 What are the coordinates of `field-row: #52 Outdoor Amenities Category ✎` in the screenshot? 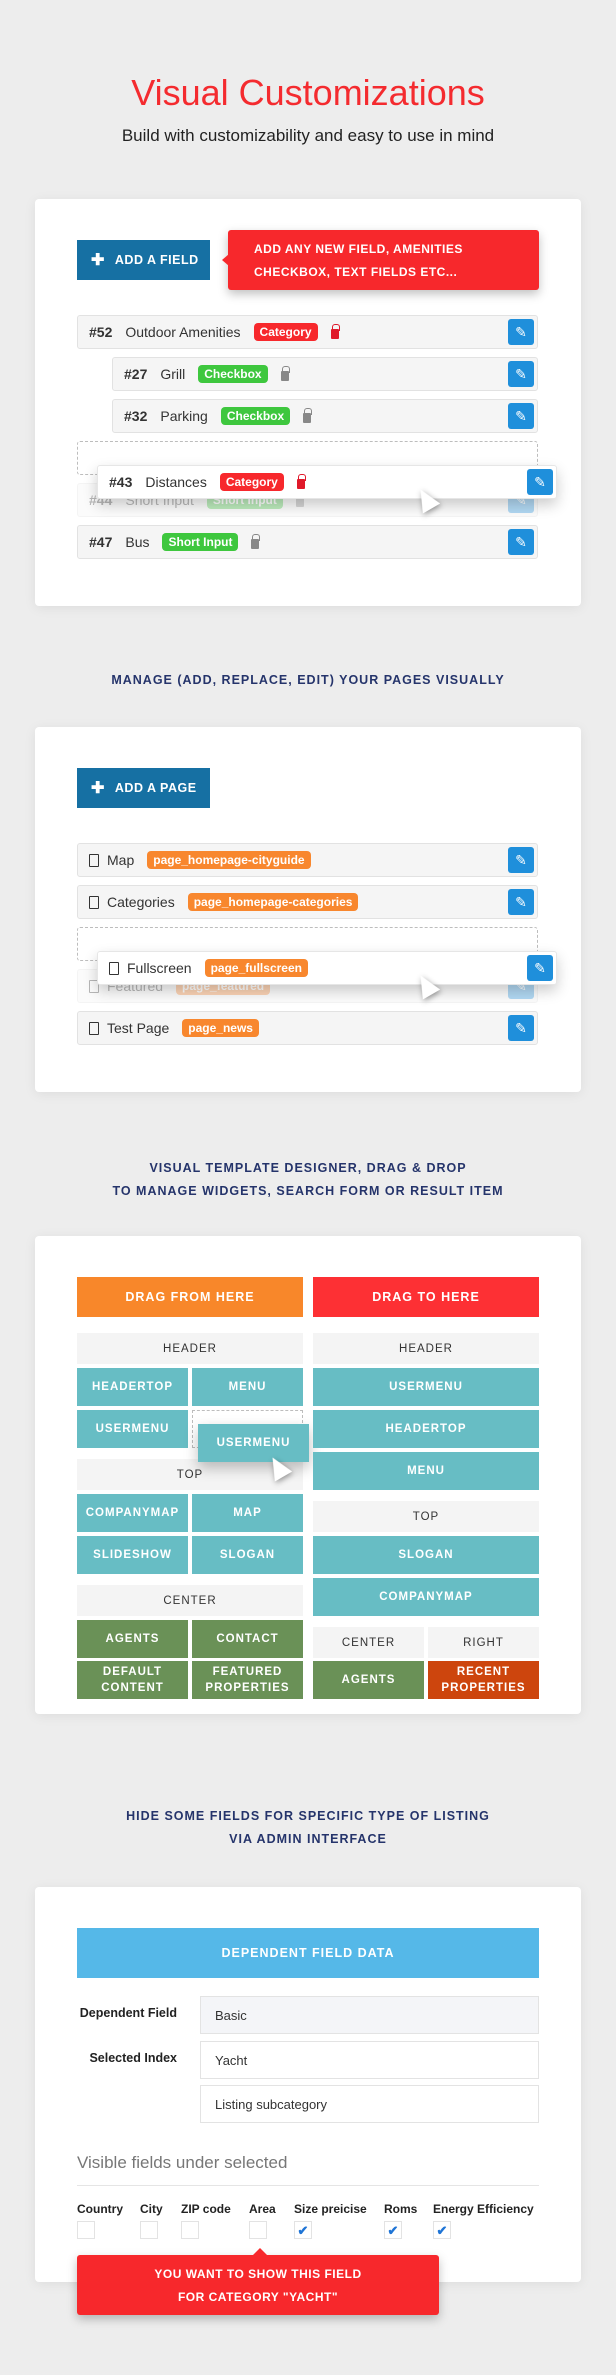 It's located at (307, 332).